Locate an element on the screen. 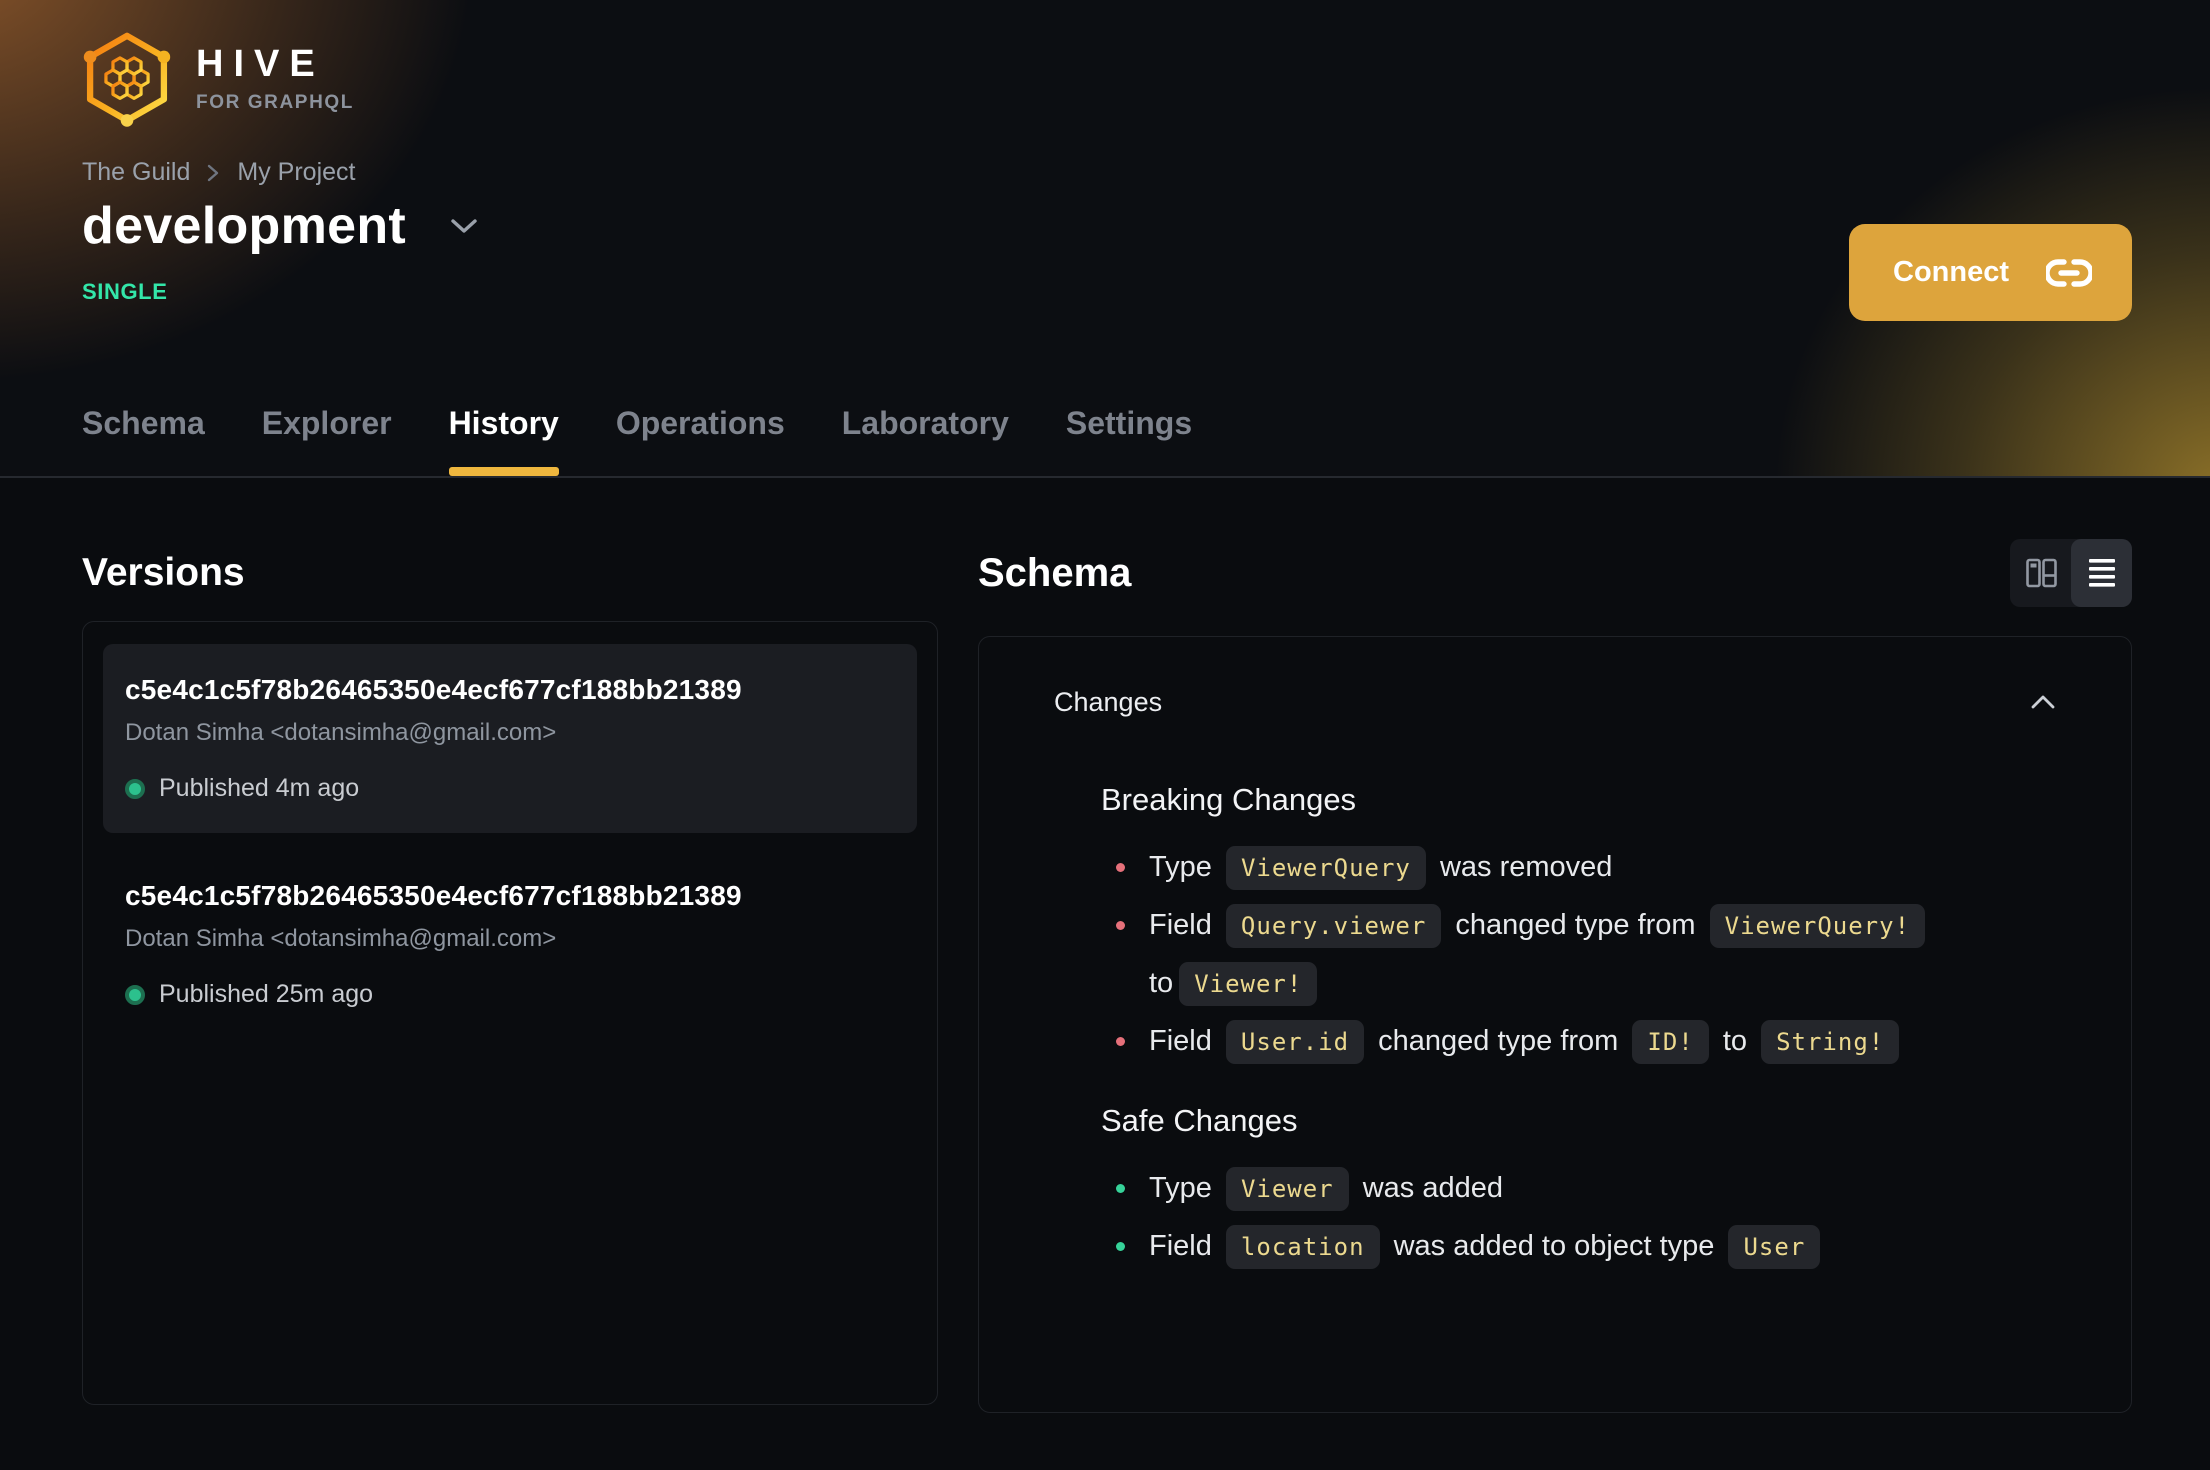  logo-subtitle: FOR GRAPHQL is located at coordinates (275, 102).